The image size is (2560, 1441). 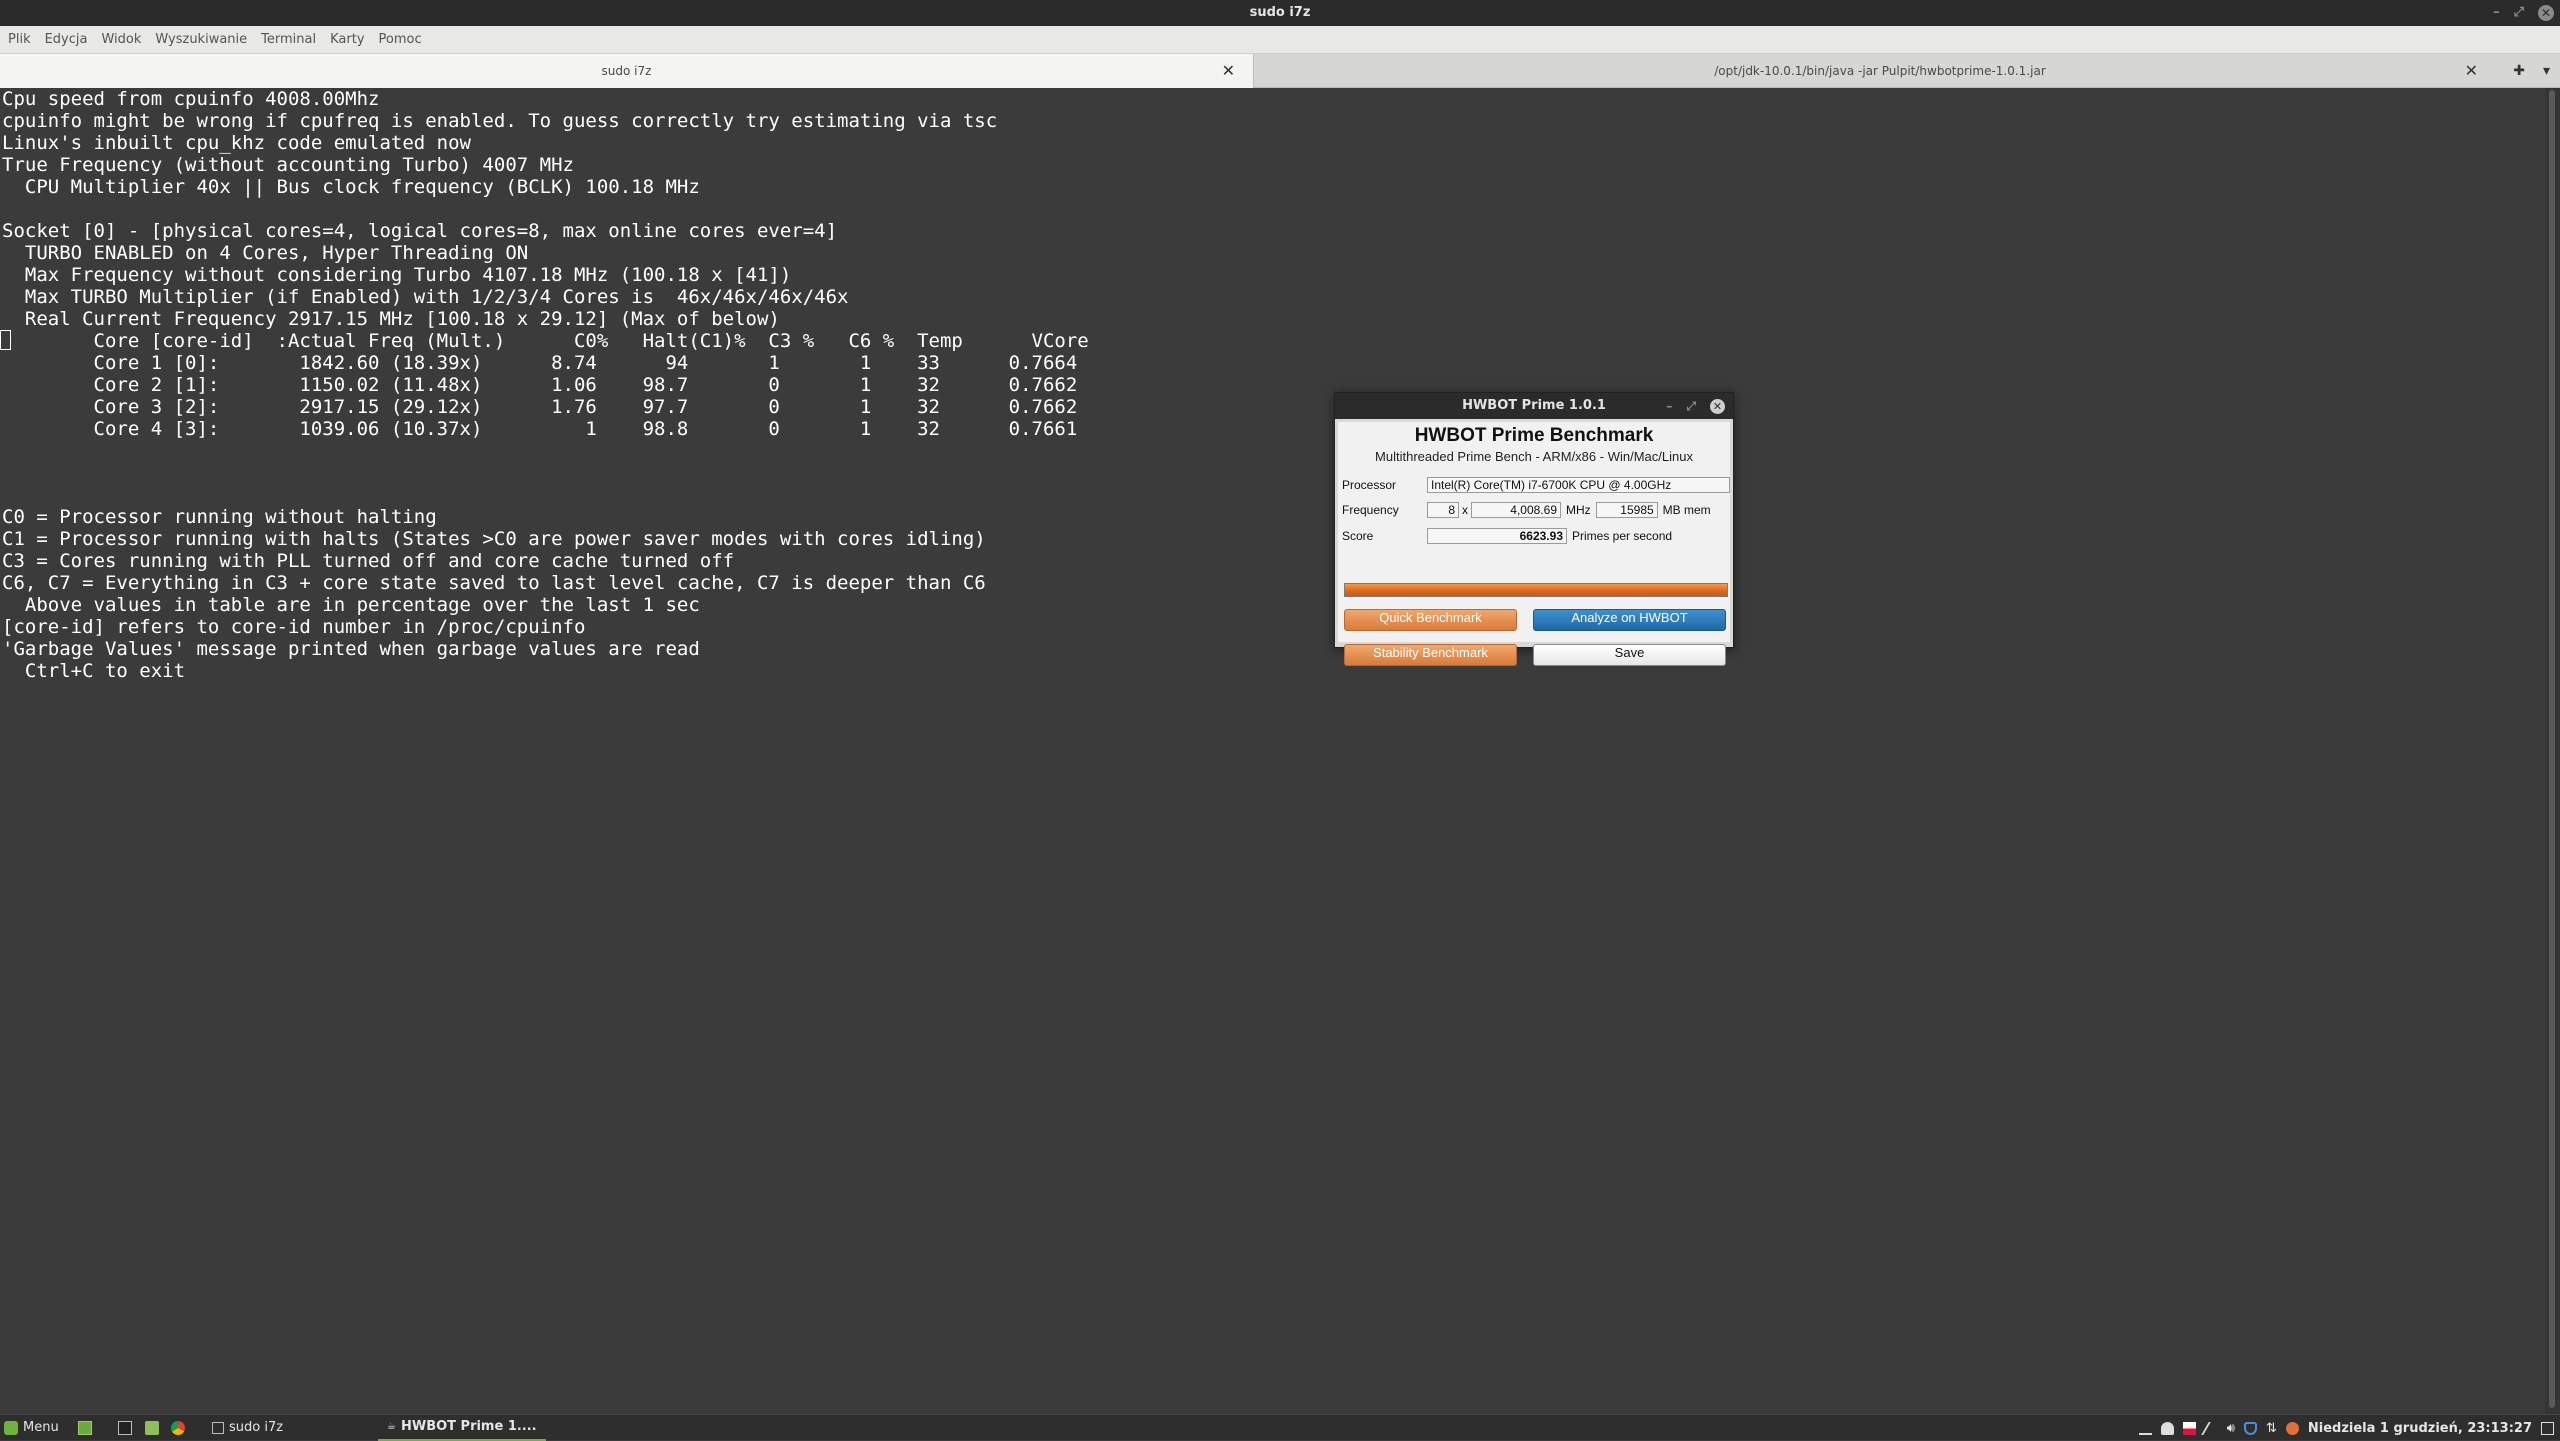 What do you see at coordinates (66, 39) in the screenshot?
I see `menu-edycja: Edycja` at bounding box center [66, 39].